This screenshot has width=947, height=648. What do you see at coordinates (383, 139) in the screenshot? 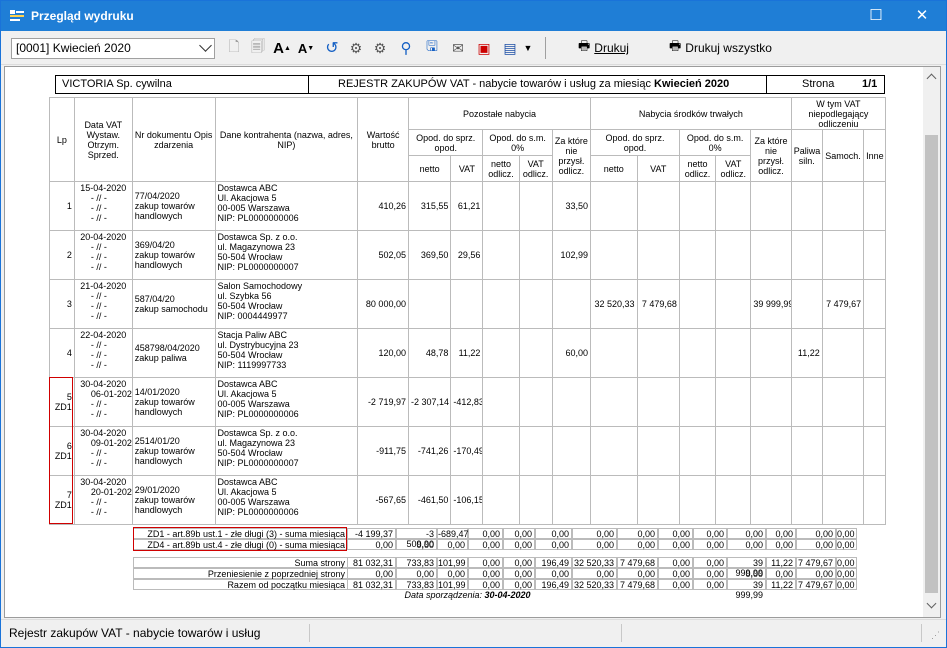
I see `col-gross: Wartość brutto` at bounding box center [383, 139].